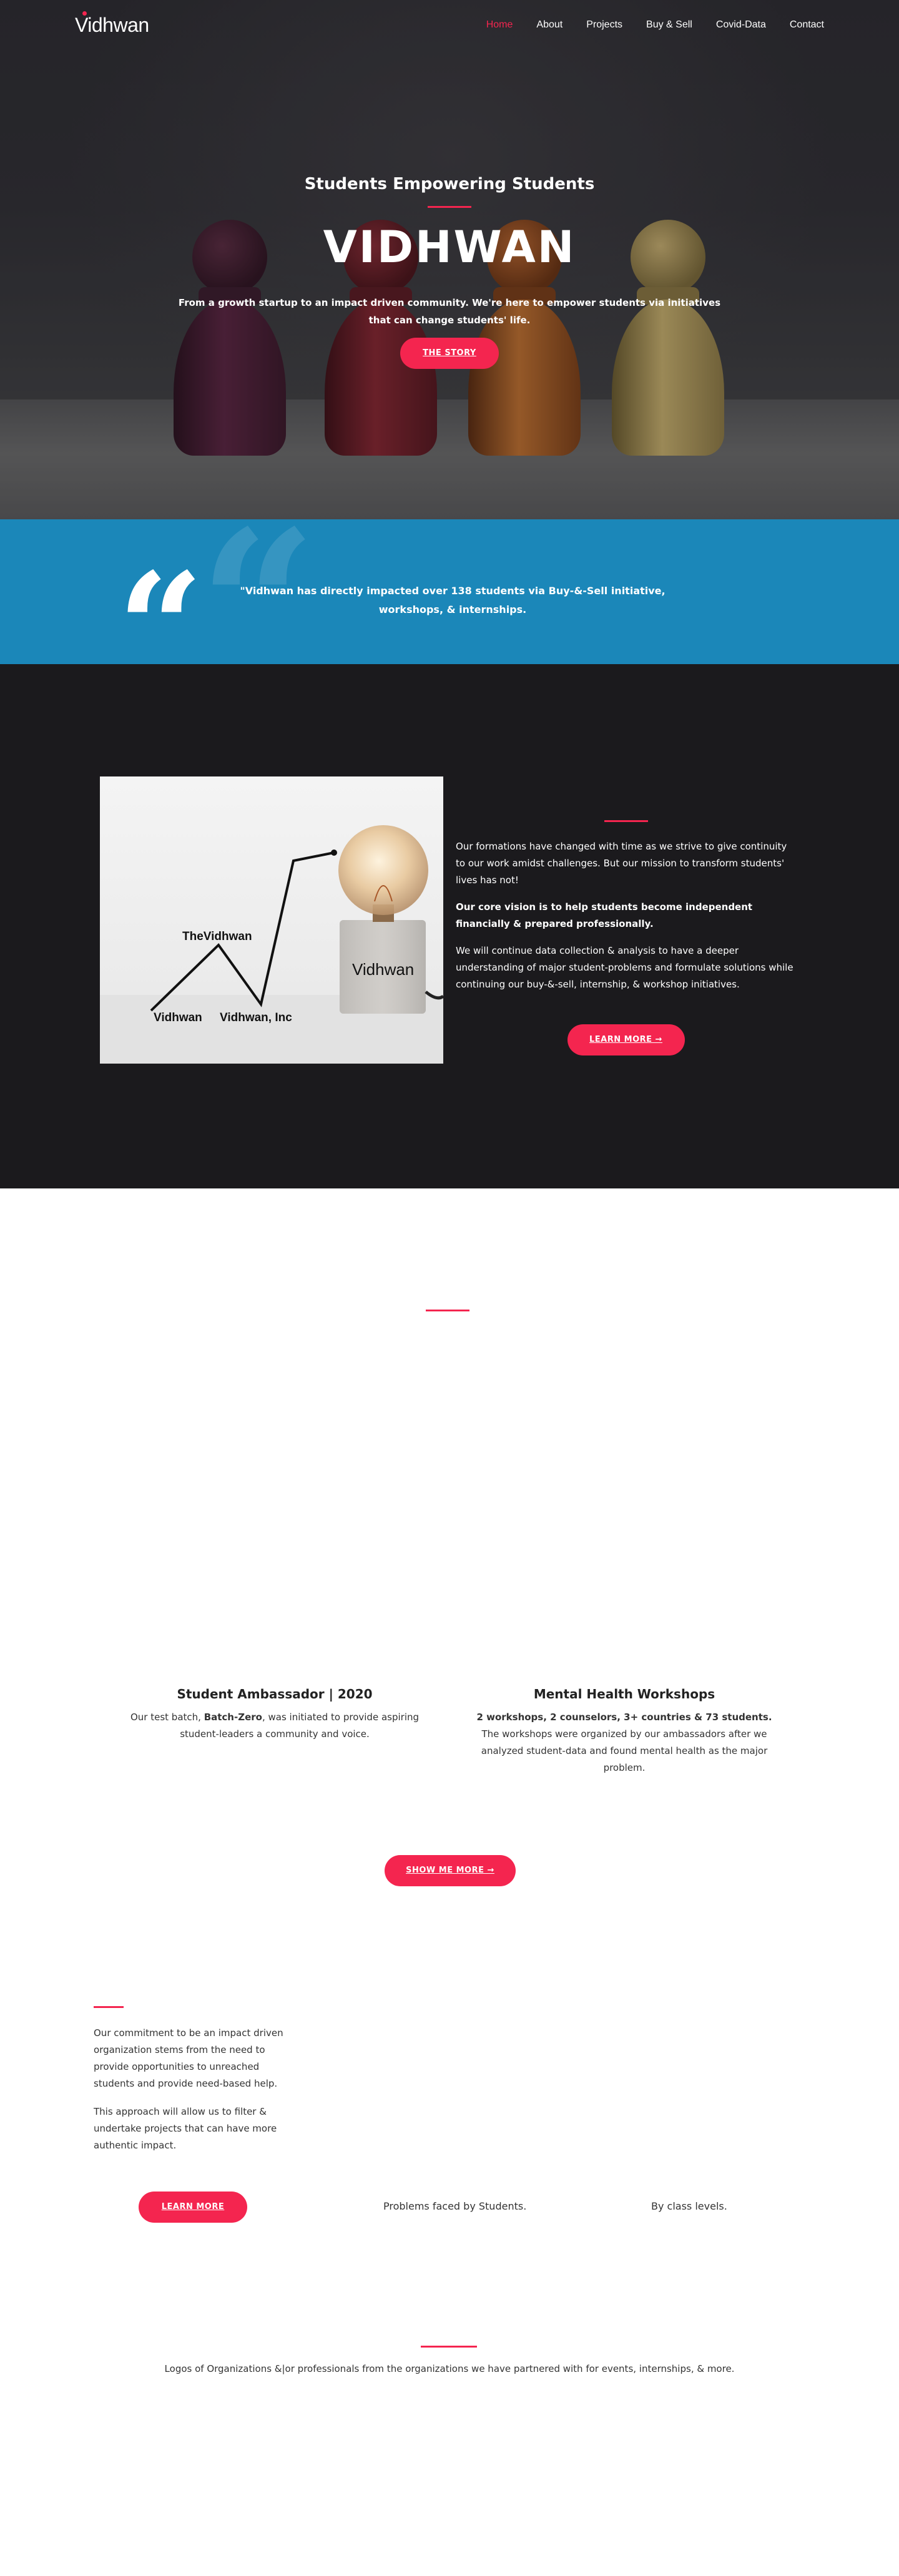 The image size is (899, 2576). I want to click on about-learn-more-button: LEARN MORE →, so click(626, 1039).